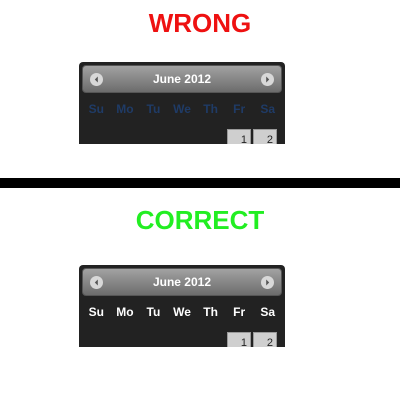  Describe the element at coordinates (200, 220) in the screenshot. I see `correct-heading: CORRECT` at that location.